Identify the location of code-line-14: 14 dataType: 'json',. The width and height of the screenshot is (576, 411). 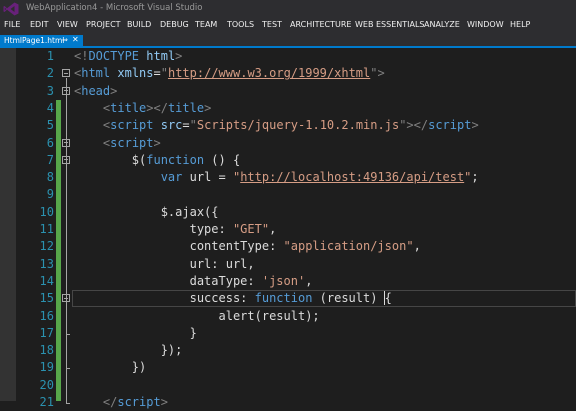
(288, 281).